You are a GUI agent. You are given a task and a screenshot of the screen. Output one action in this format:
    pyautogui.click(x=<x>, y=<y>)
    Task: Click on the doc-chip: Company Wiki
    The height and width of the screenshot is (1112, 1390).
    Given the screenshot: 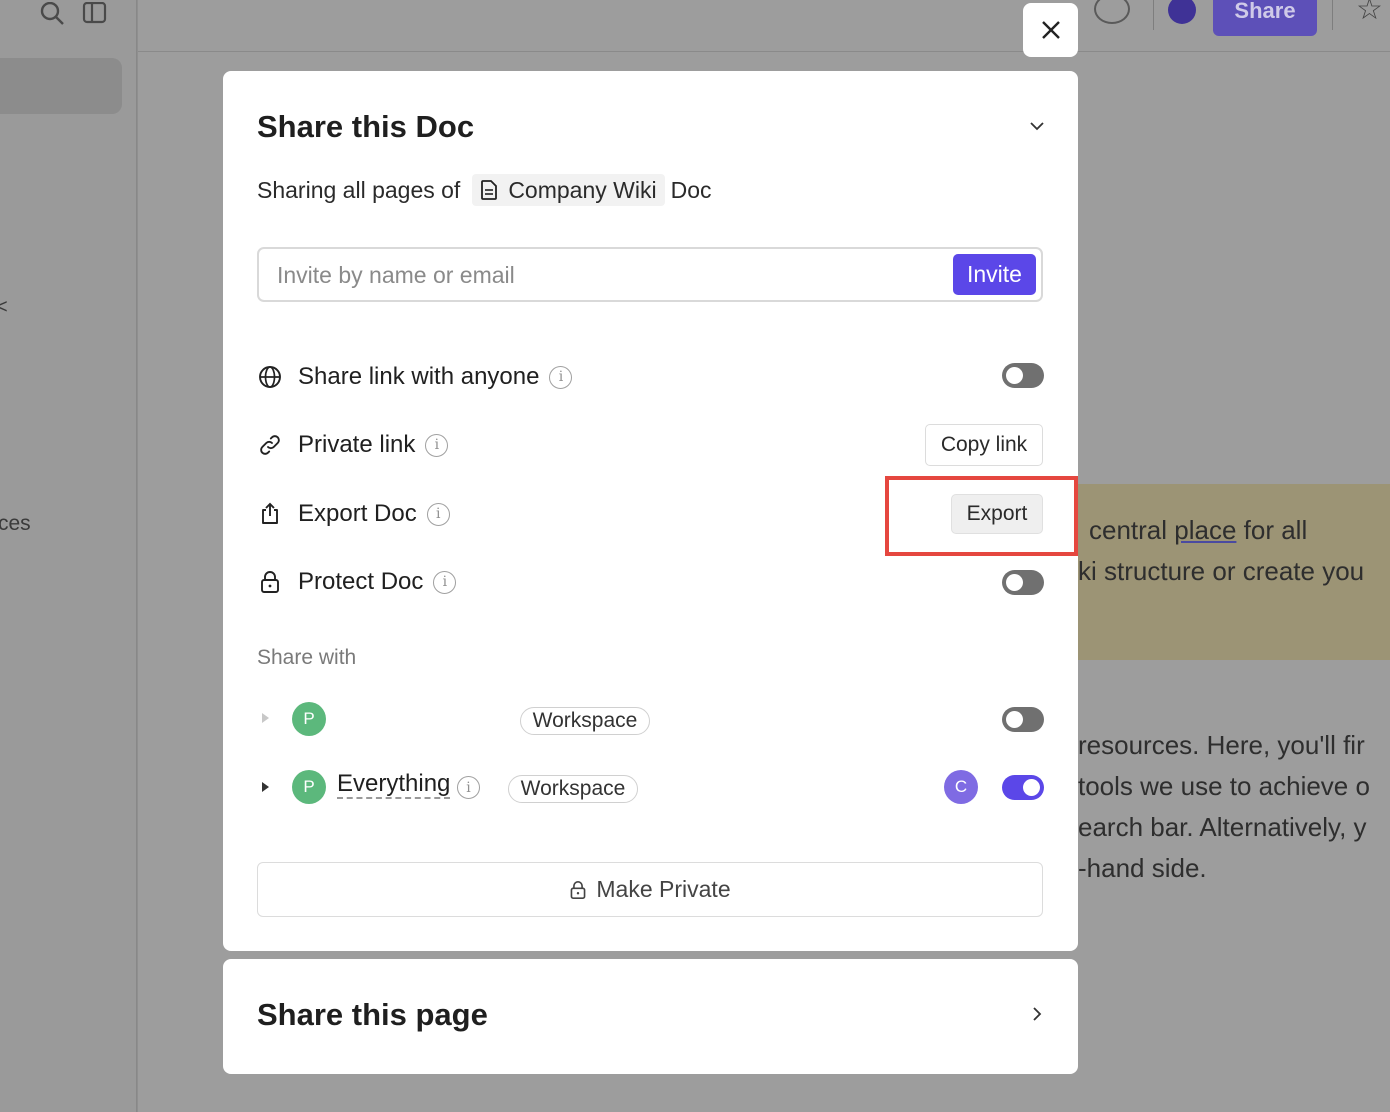 What is the action you would take?
    pyautogui.click(x=568, y=190)
    